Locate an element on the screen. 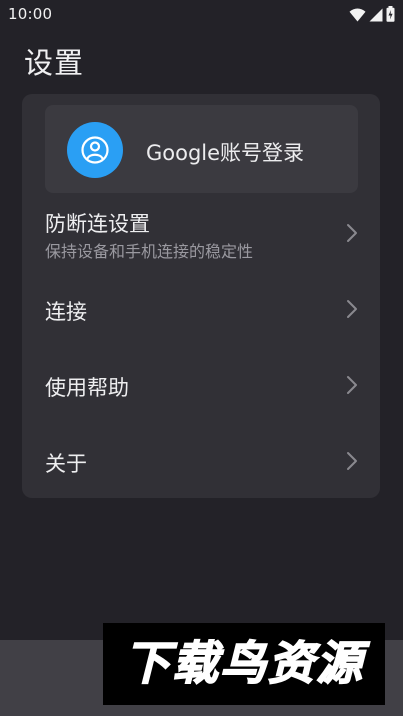 This screenshot has width=403, height=716. svg-text: 下载鸟资源 is located at coordinates (247, 663).